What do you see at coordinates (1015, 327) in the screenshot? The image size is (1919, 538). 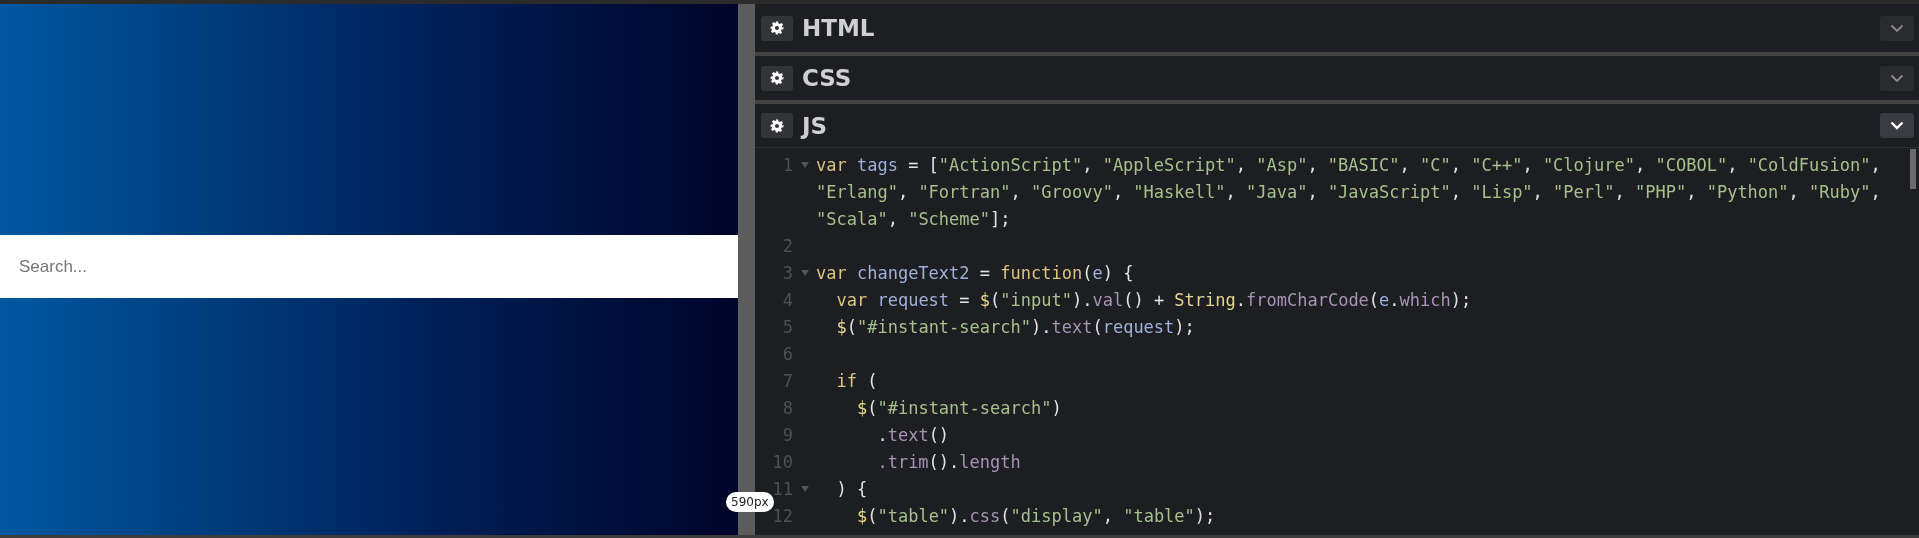 I see `code-line: $("#instant-search").text(request);` at bounding box center [1015, 327].